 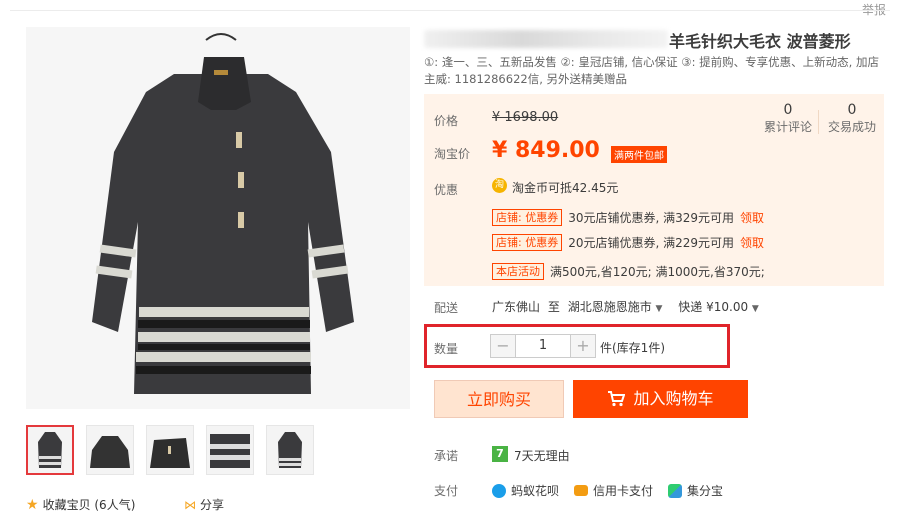 I want to click on decrease-button: −, so click(x=503, y=346).